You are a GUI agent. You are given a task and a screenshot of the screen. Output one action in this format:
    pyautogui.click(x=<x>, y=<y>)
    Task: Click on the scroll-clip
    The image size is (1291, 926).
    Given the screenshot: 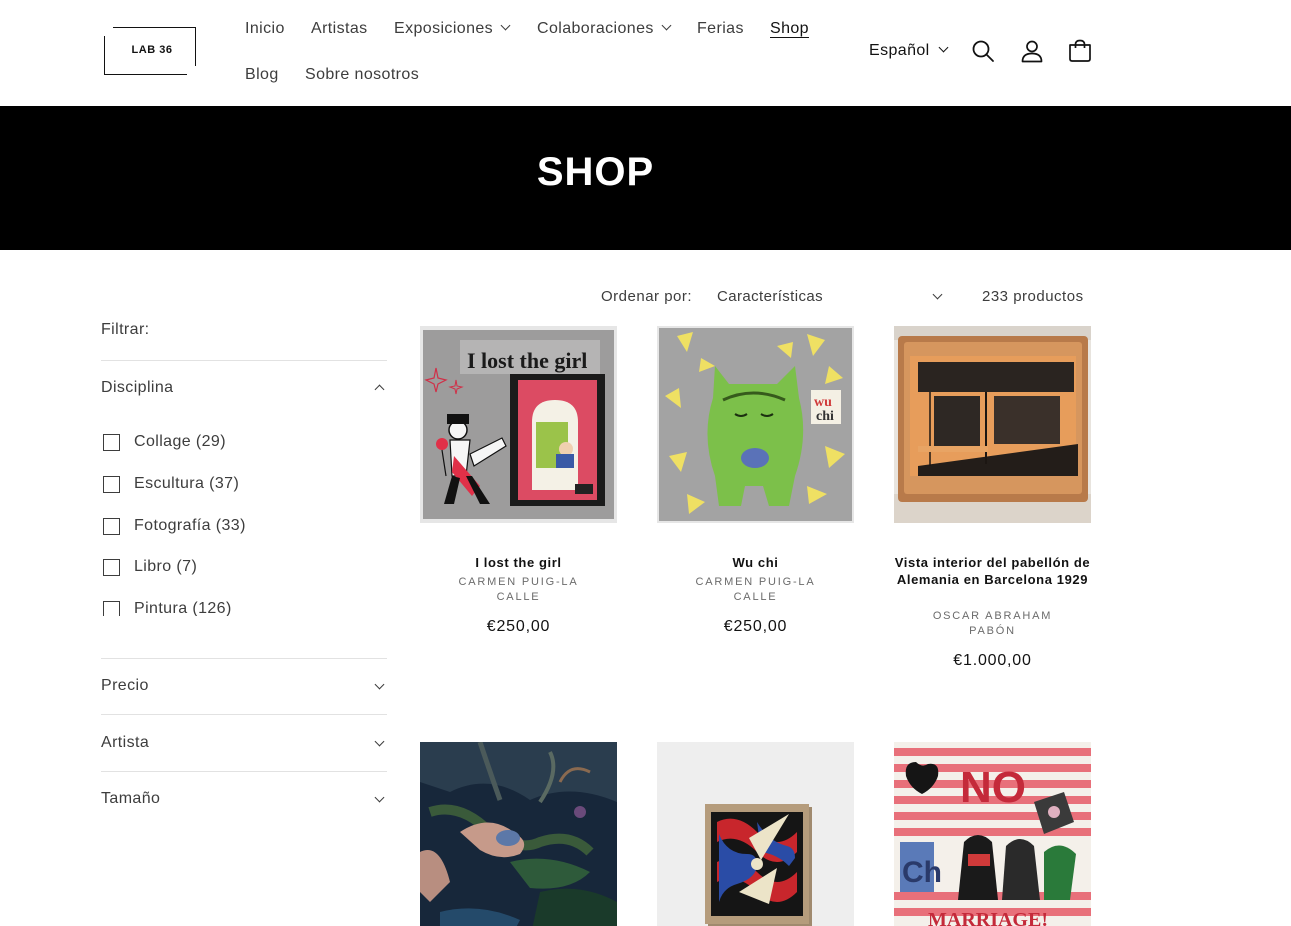 What is the action you would take?
    pyautogui.click(x=244, y=623)
    